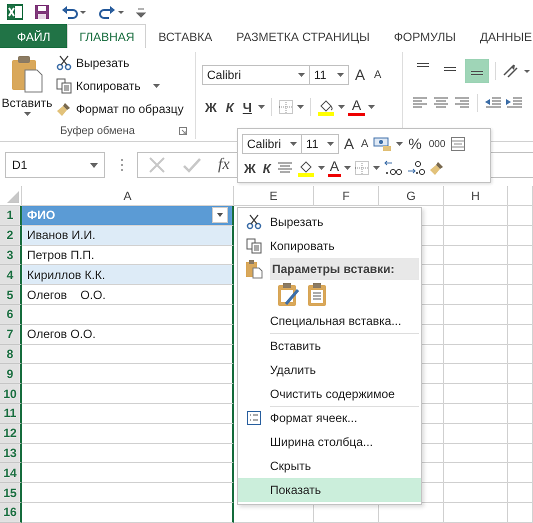 Image resolution: width=533 pixels, height=523 pixels. Describe the element at coordinates (329, 346) in the screenshot. I see `menu-item: Вставить` at that location.